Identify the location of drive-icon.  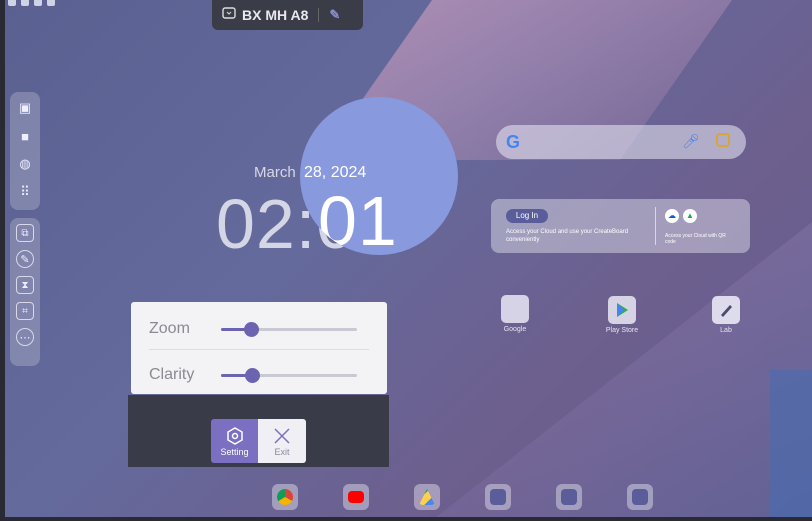
(427, 497).